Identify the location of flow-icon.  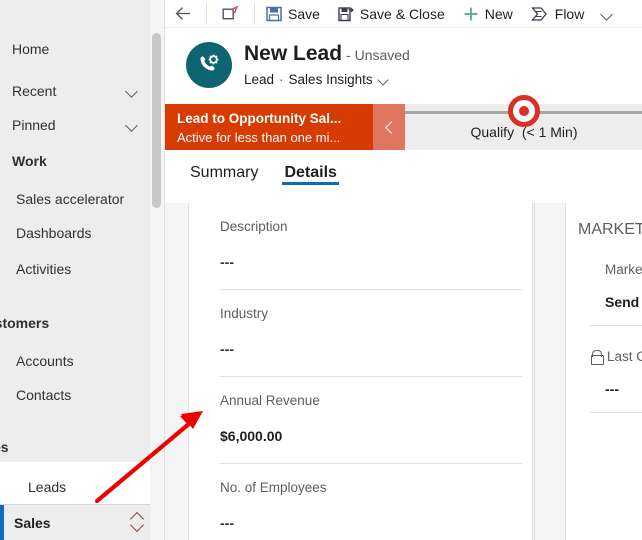
(538, 13).